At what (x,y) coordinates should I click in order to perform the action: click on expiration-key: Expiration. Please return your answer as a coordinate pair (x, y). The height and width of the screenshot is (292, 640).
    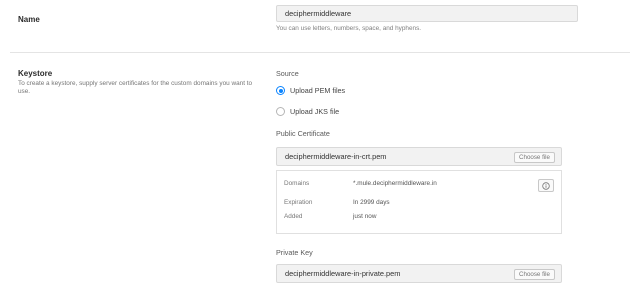
    Looking at the image, I should click on (298, 202).